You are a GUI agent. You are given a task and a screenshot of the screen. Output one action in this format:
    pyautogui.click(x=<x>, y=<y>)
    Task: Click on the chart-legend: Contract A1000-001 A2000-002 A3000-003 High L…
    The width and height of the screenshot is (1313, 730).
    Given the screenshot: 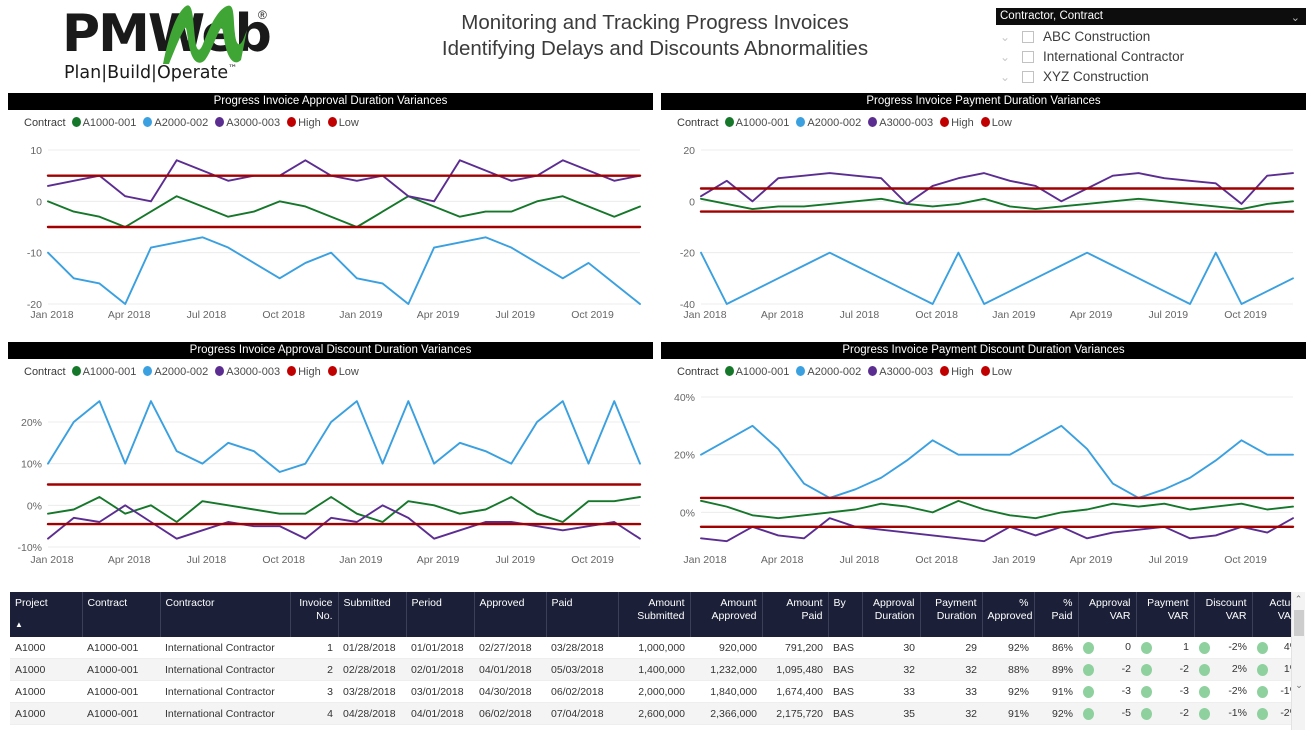 What is the action you would take?
    pyautogui.click(x=330, y=372)
    